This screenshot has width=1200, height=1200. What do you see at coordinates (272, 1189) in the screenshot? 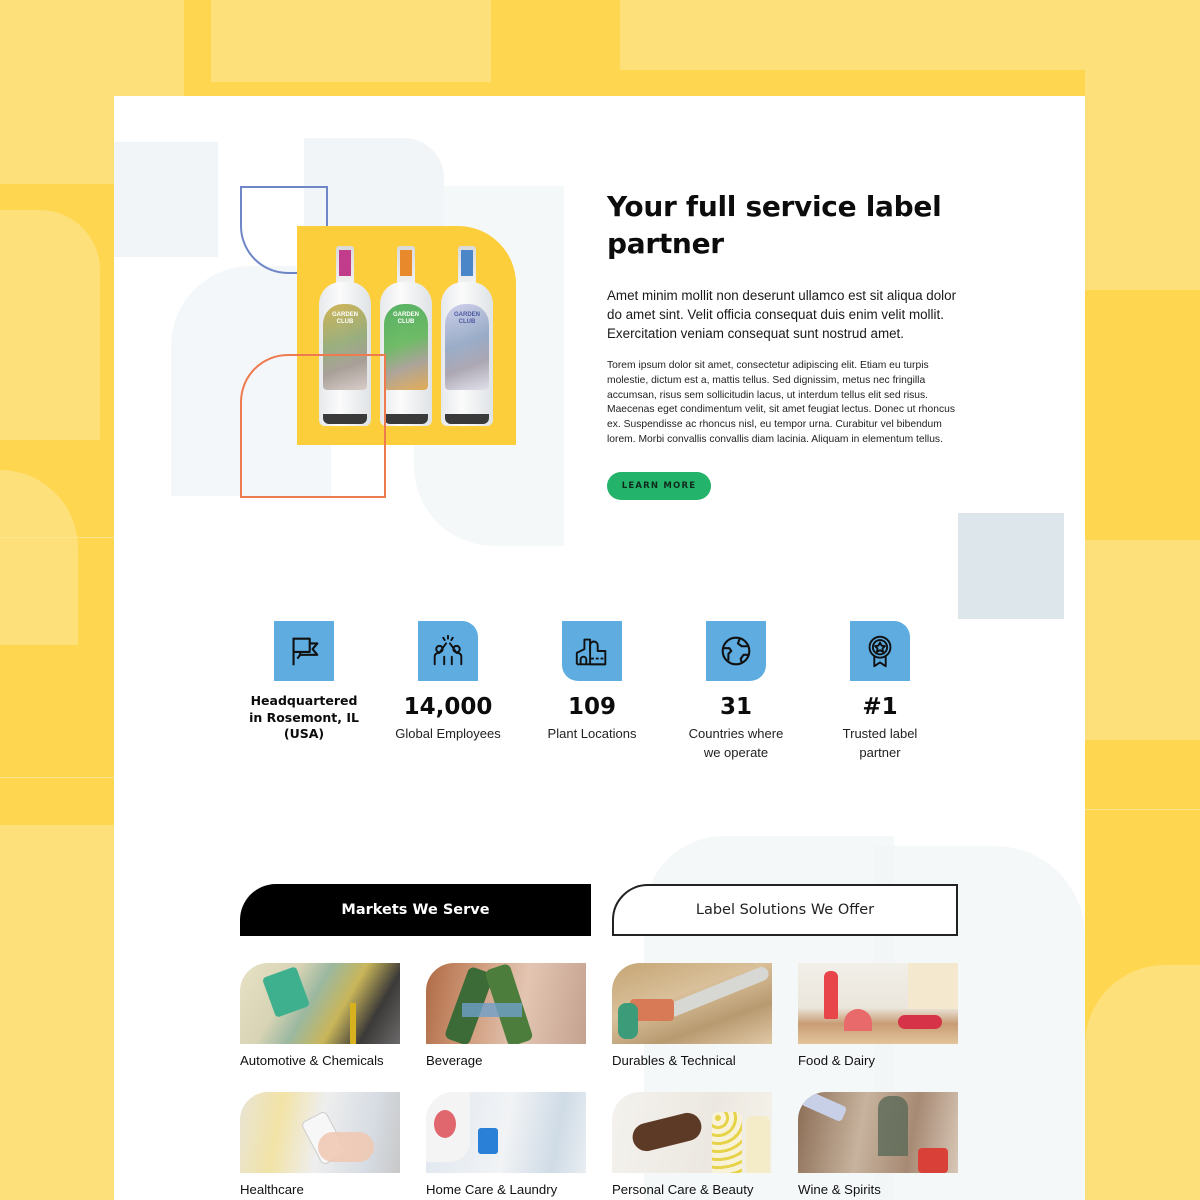
I see `market-label: Healthcare` at bounding box center [272, 1189].